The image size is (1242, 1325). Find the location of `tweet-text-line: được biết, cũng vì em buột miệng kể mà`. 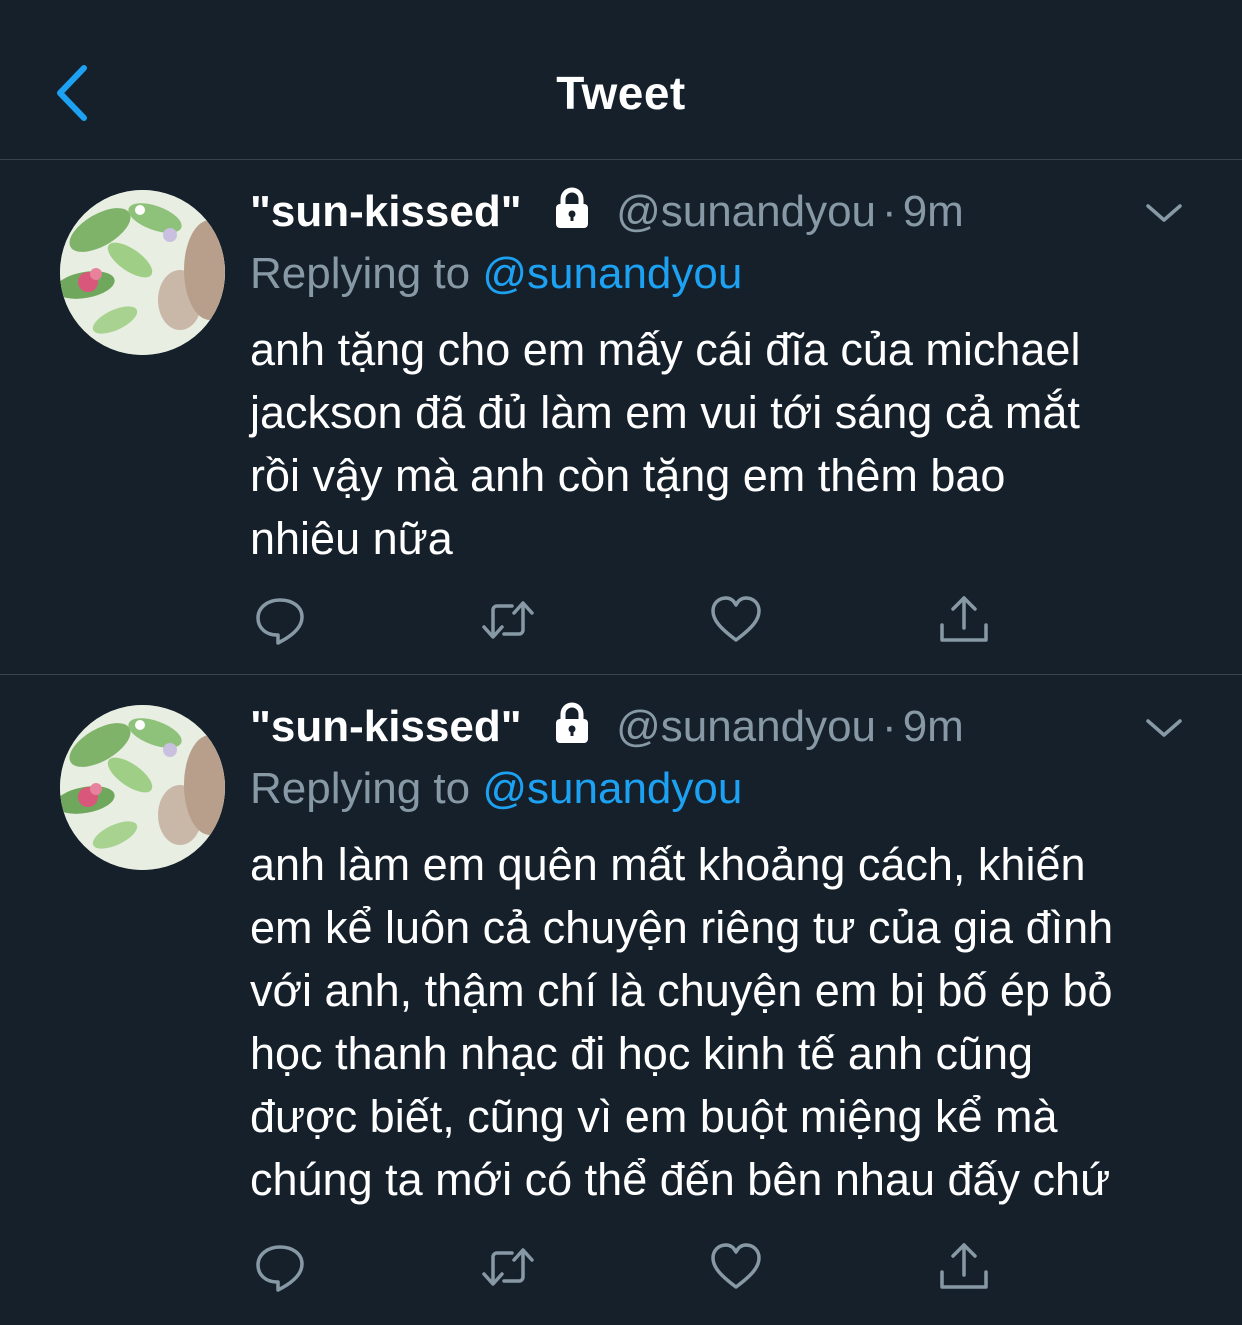

tweet-text-line: được biết, cũng vì em buột miệng kể mà is located at coordinates (654, 1116).